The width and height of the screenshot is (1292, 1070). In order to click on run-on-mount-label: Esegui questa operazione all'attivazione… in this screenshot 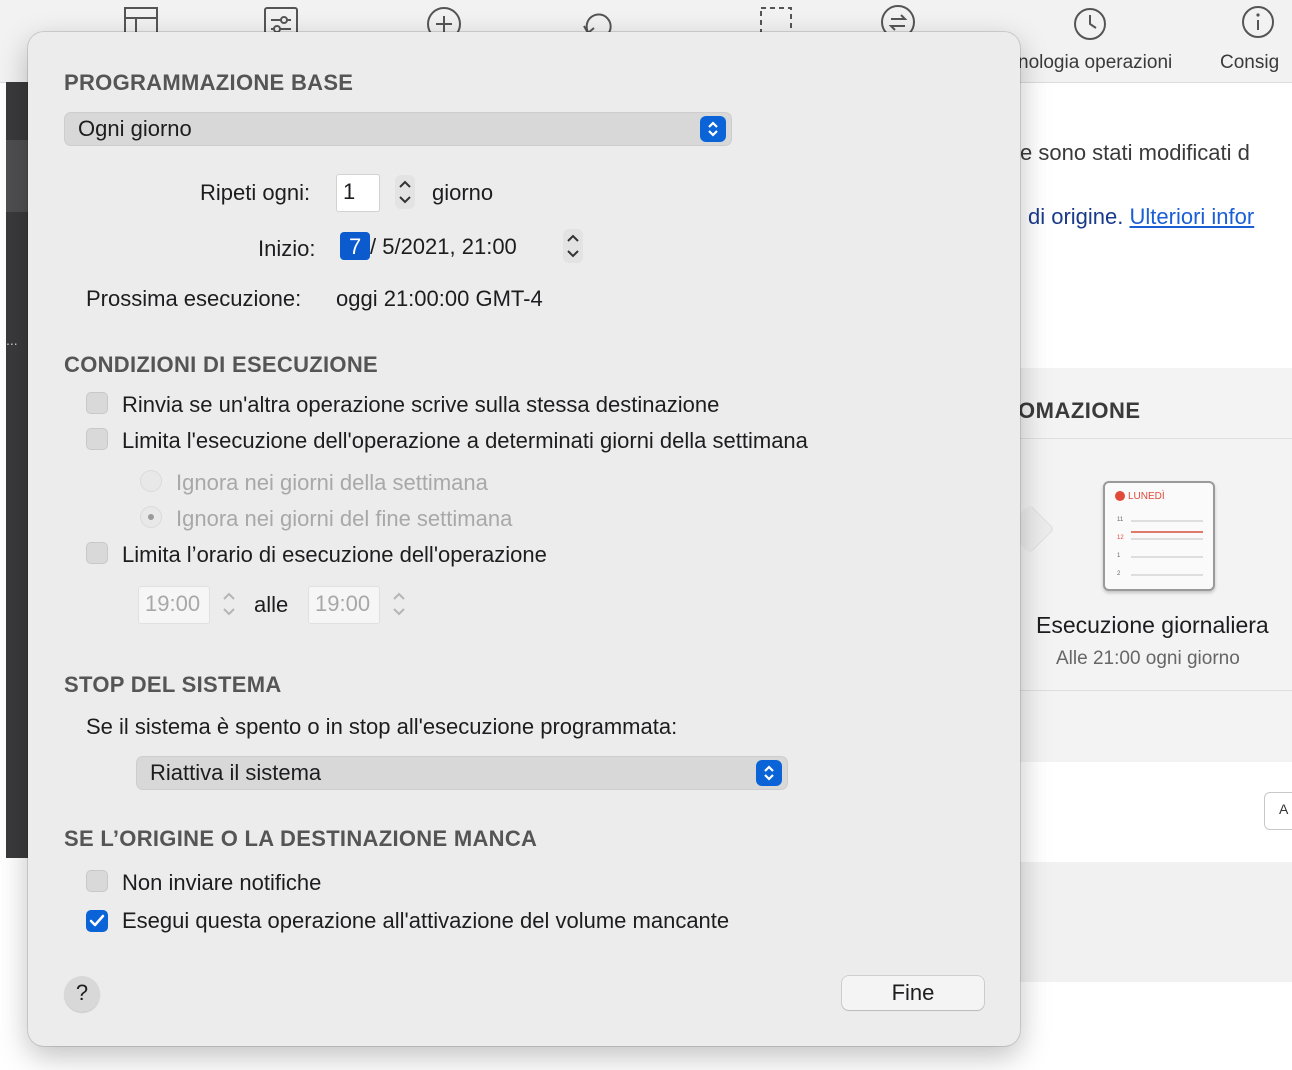, I will do `click(425, 921)`.